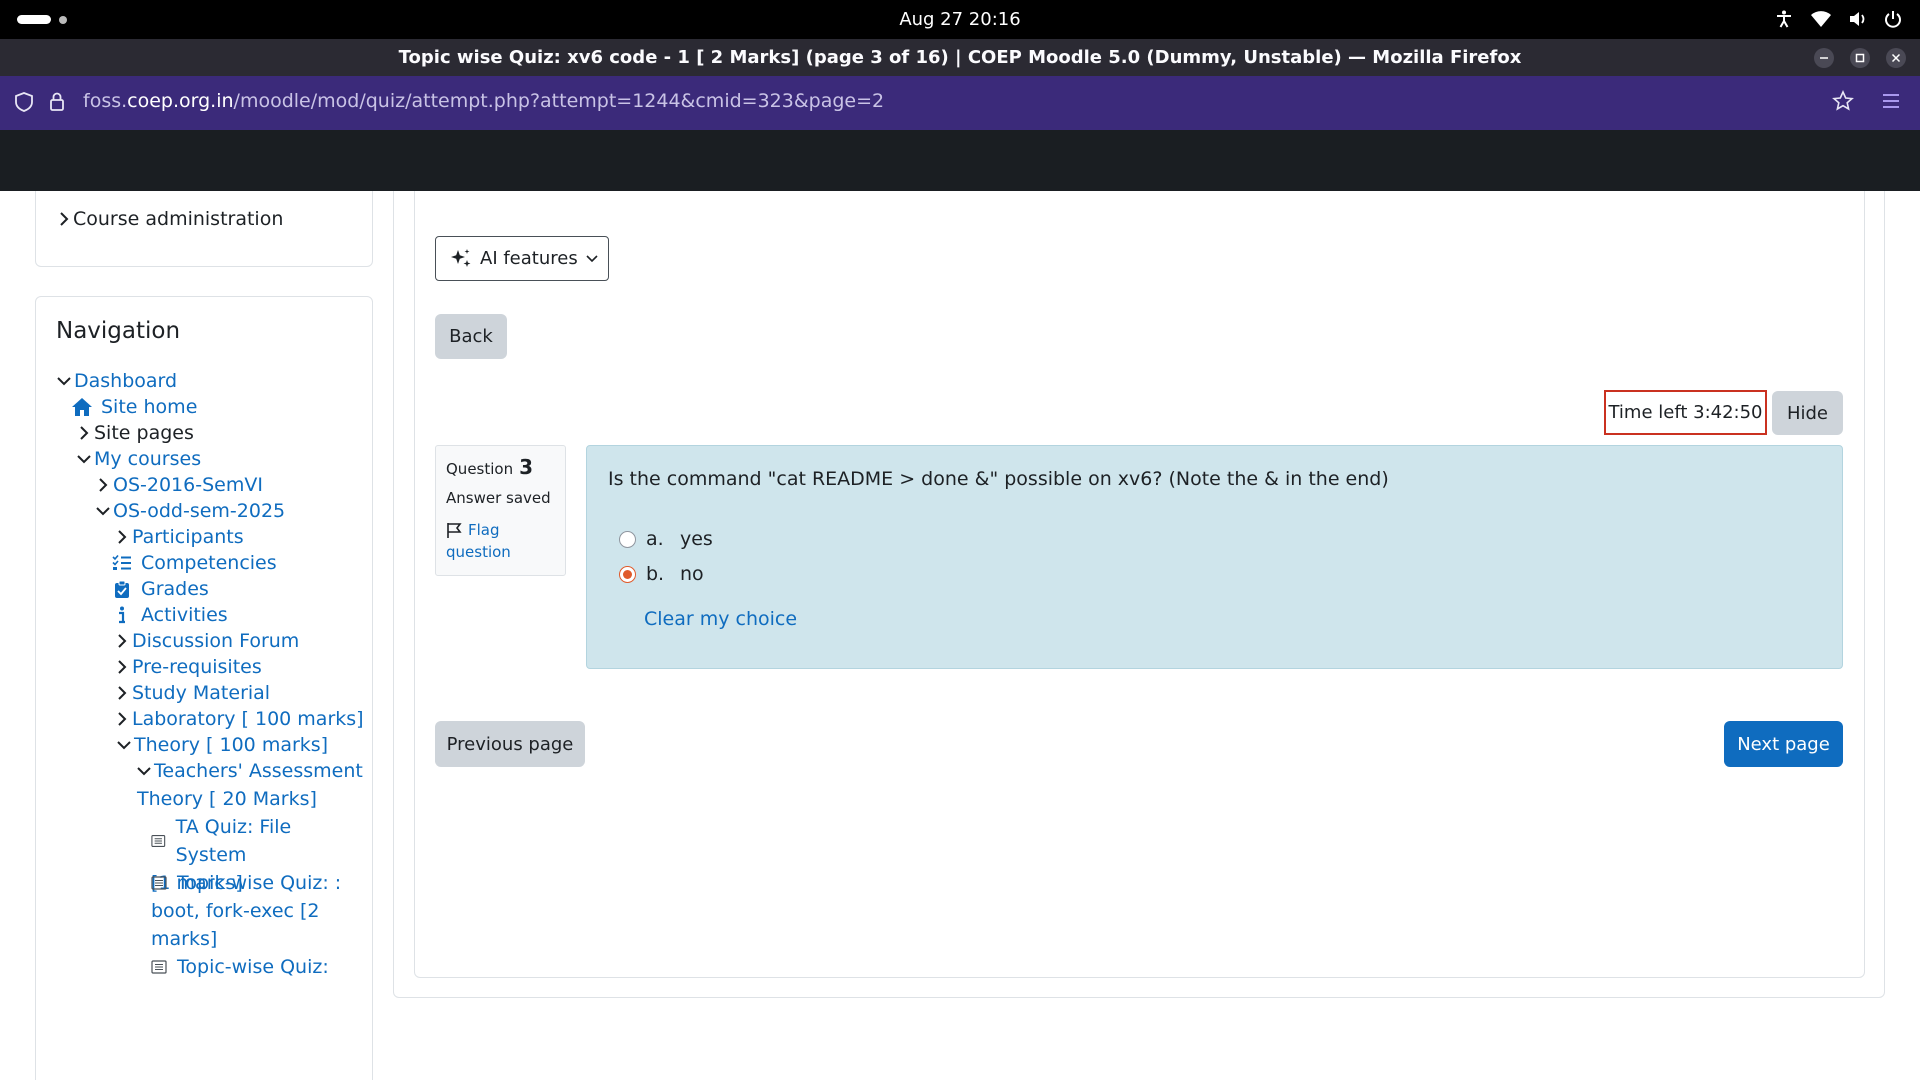  Describe the element at coordinates (960, 160) in the screenshot. I see `moodle-navbar` at that location.